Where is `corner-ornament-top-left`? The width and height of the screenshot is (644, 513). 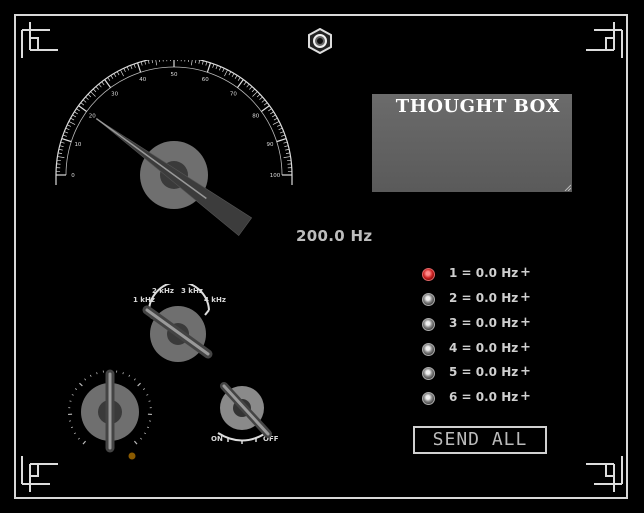 corner-ornament-top-left is located at coordinates (40, 40).